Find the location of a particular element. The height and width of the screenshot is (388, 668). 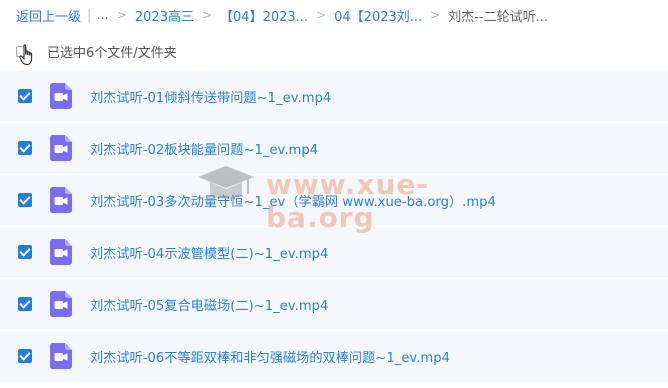

hand-cursor-icon is located at coordinates (26, 55).